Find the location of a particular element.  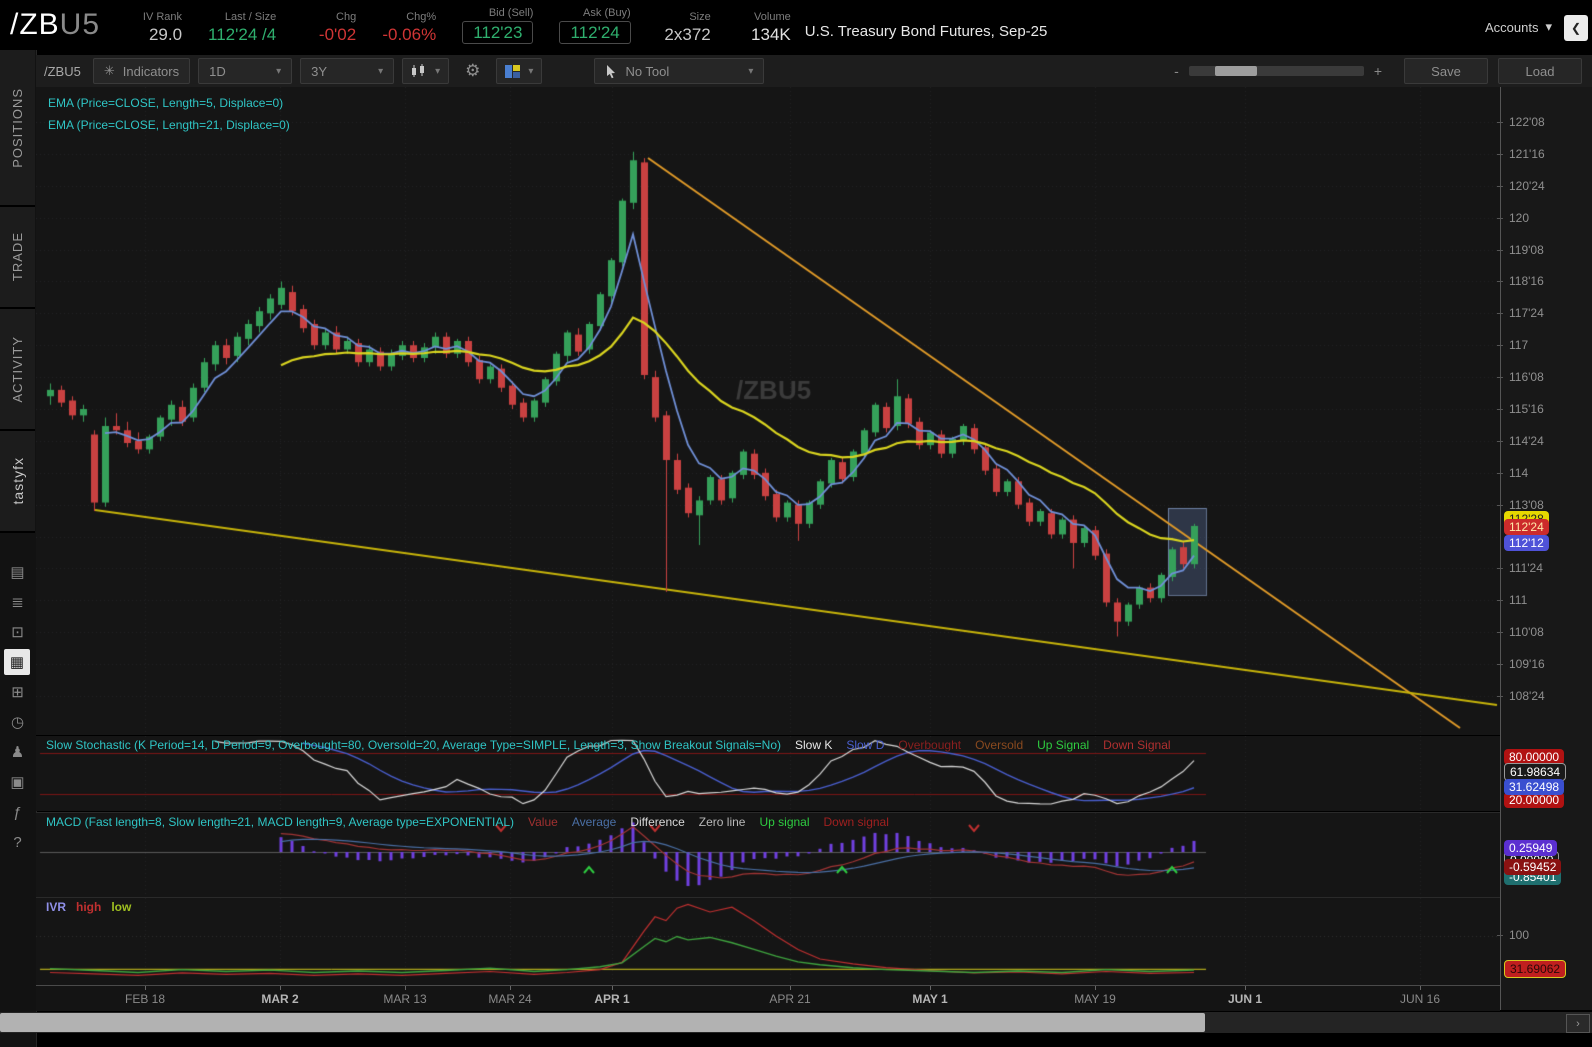

layout-grid-icon is located at coordinates (513, 71).